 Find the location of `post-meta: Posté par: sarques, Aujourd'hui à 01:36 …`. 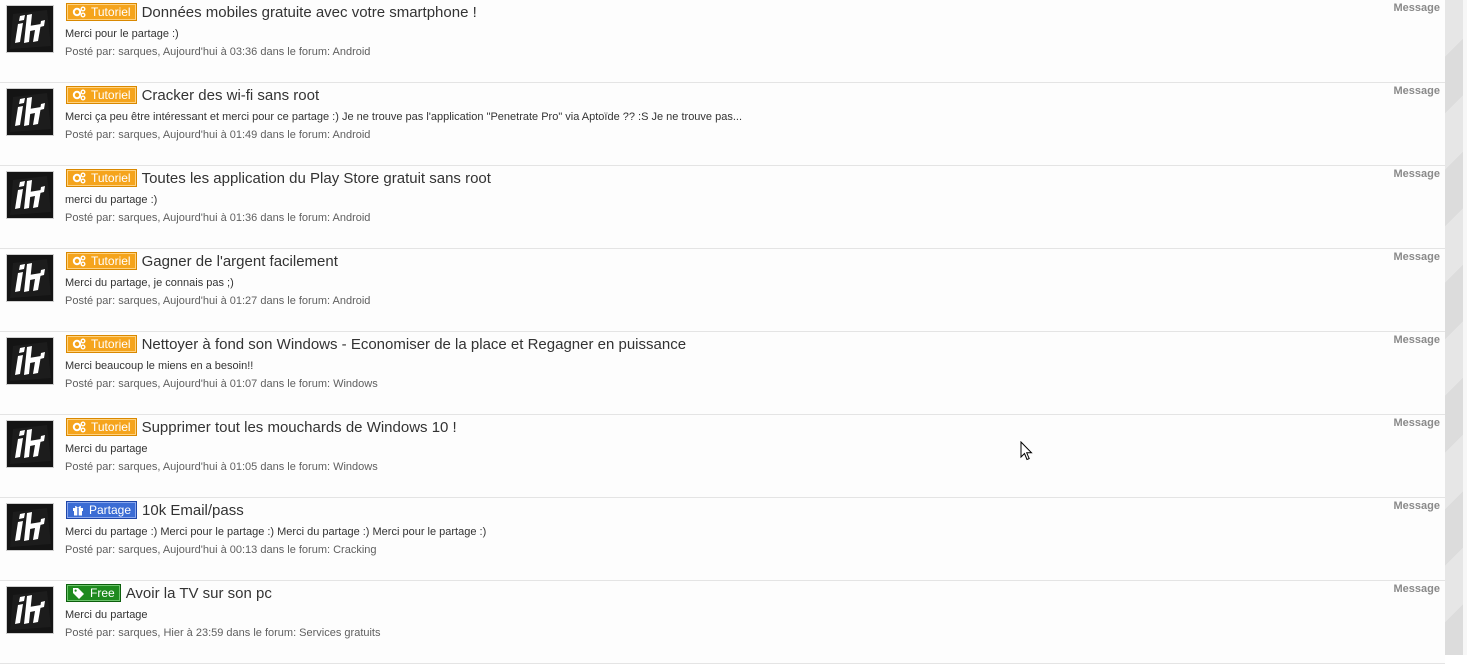

post-meta: Posté par: sarques, Aujourd'hui à 01:36 … is located at coordinates (218, 218).